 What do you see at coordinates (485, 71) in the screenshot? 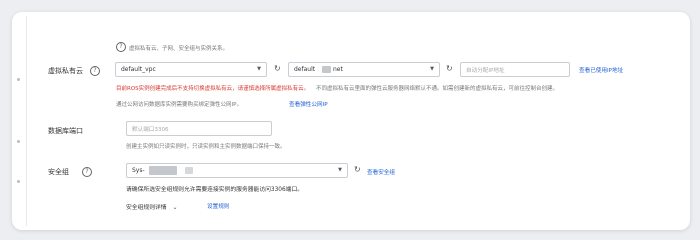
I see `ip-input-placeholder: 自动分配IP地址` at bounding box center [485, 71].